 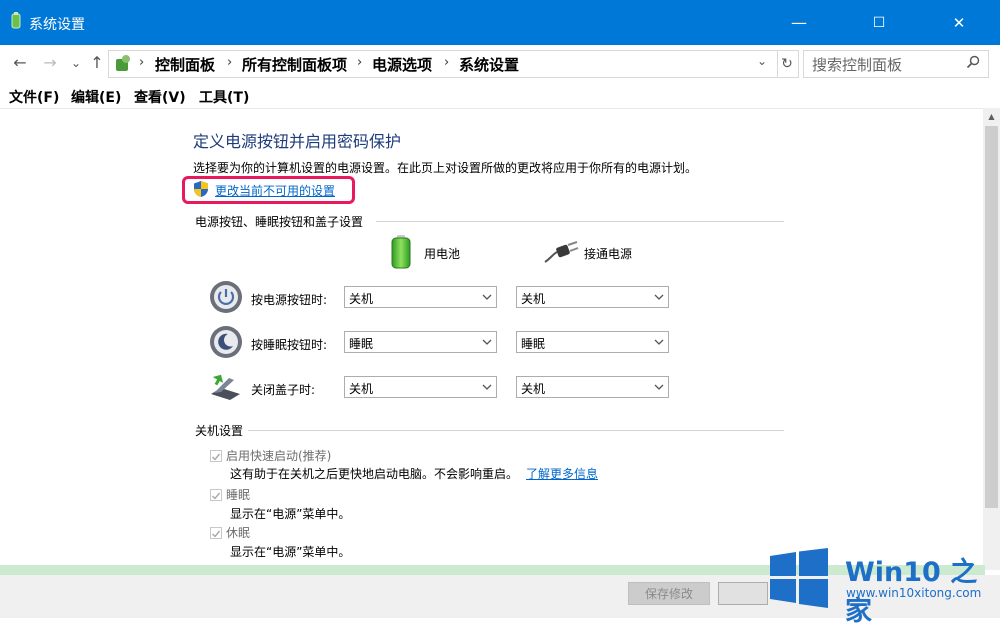 I want to click on laptop-lid-icon, so click(x=225, y=387).